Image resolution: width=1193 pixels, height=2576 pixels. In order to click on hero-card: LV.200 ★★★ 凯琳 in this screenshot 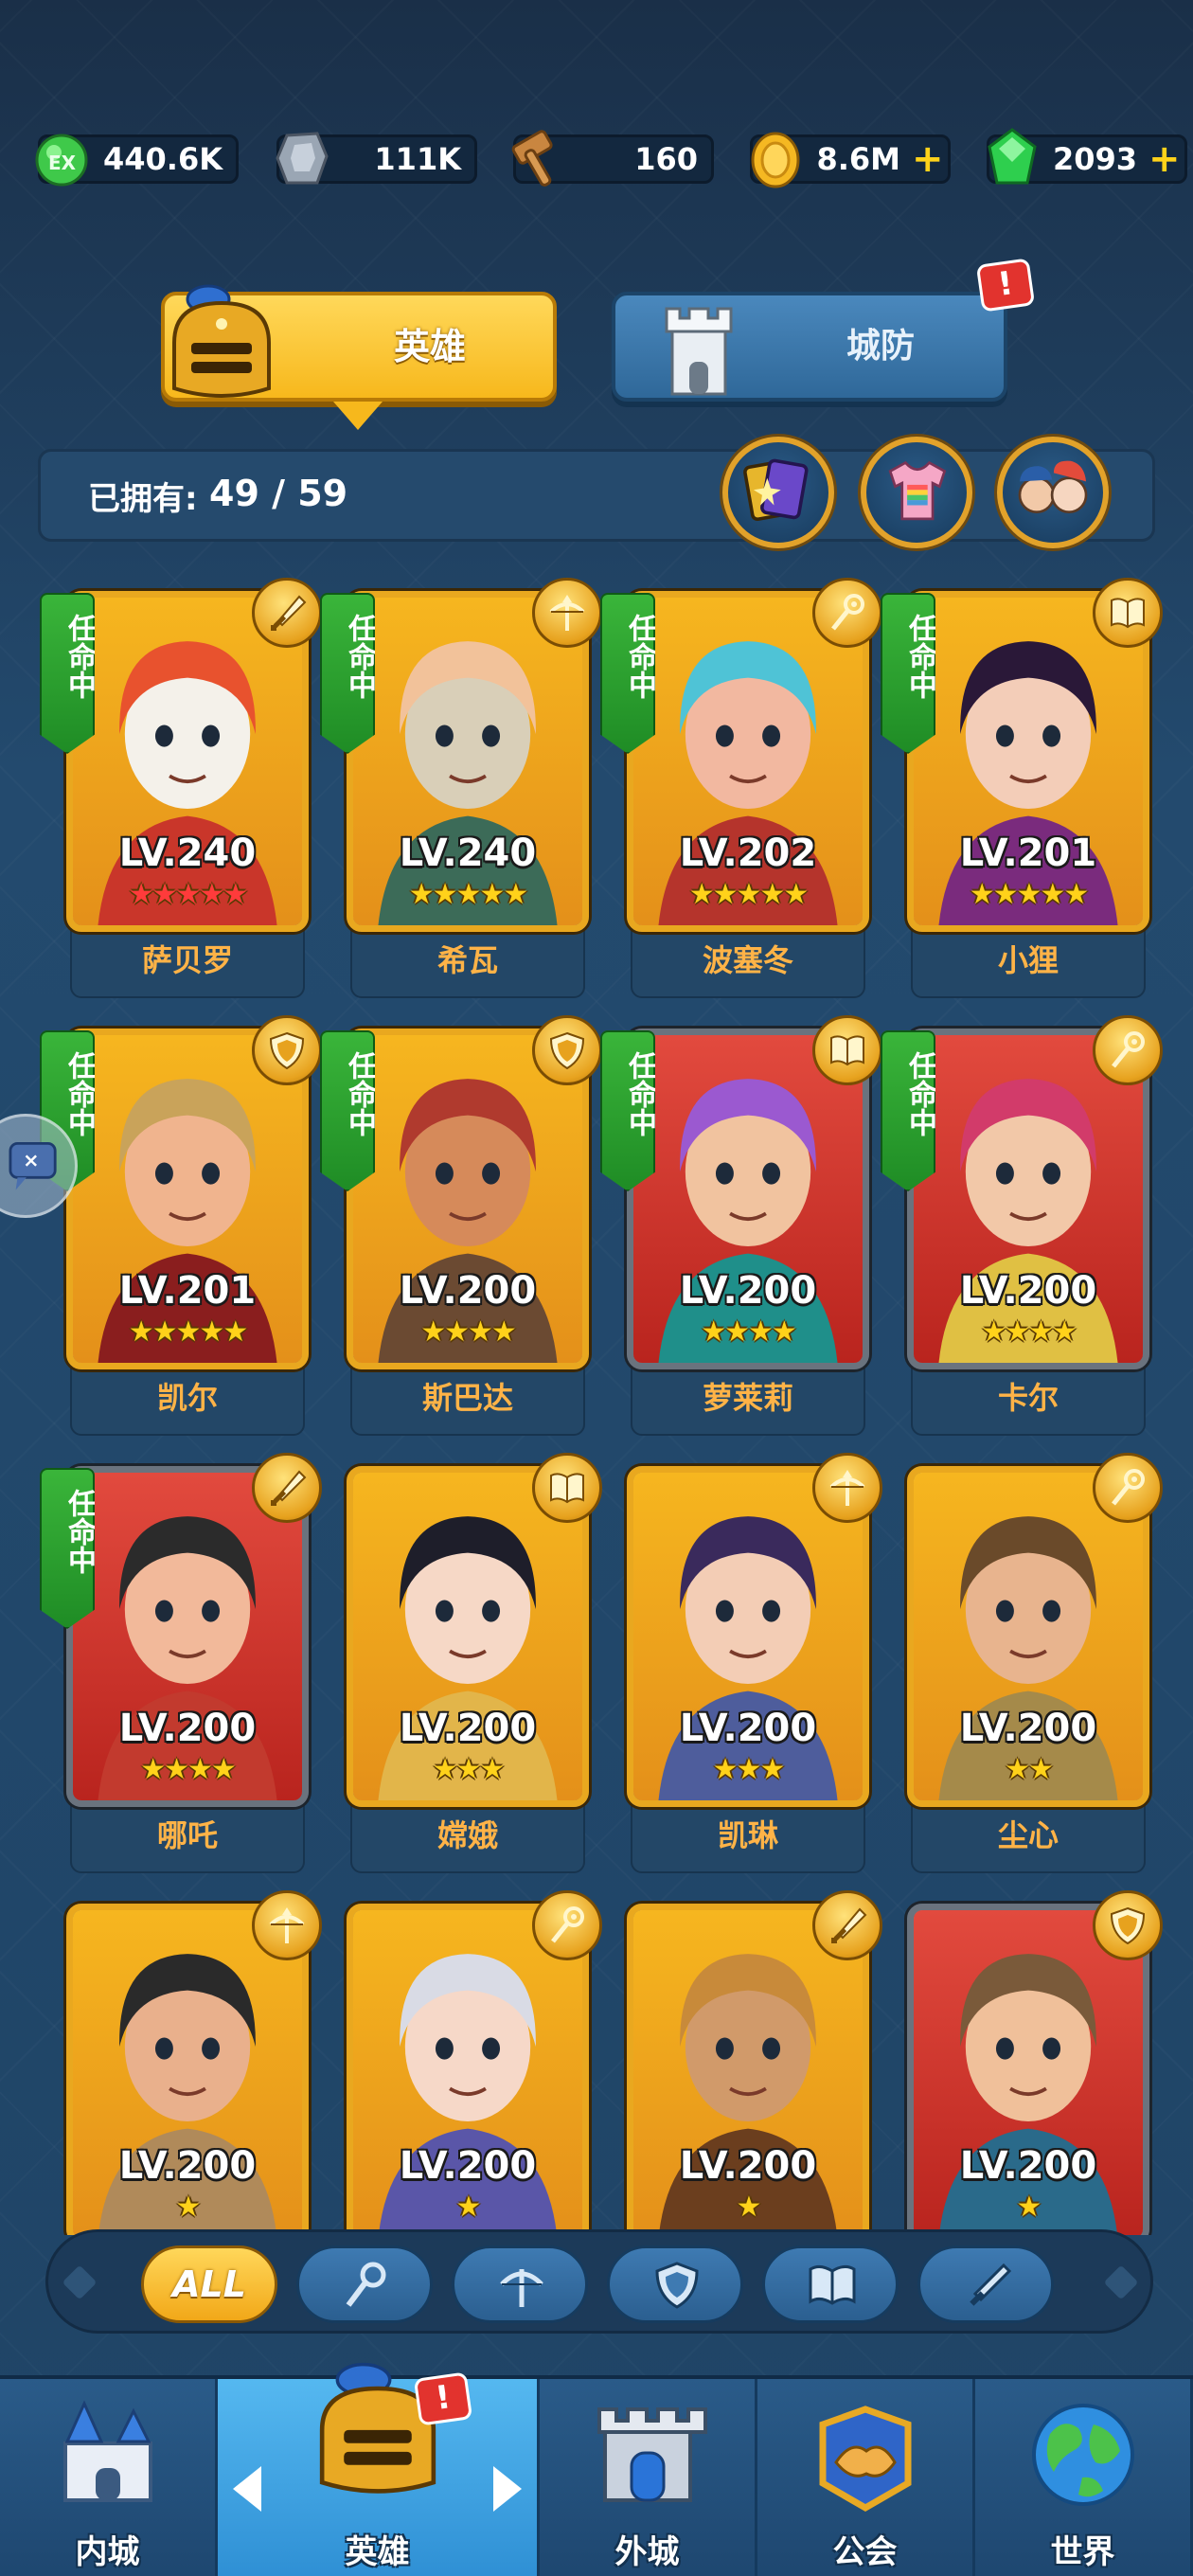, I will do `click(754, 1663)`.